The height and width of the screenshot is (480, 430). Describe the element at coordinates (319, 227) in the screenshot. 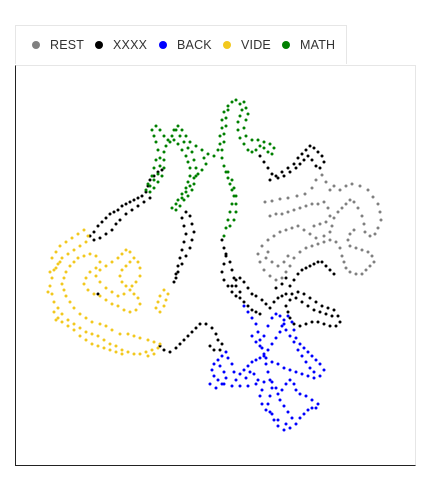

I see `series-rest` at that location.